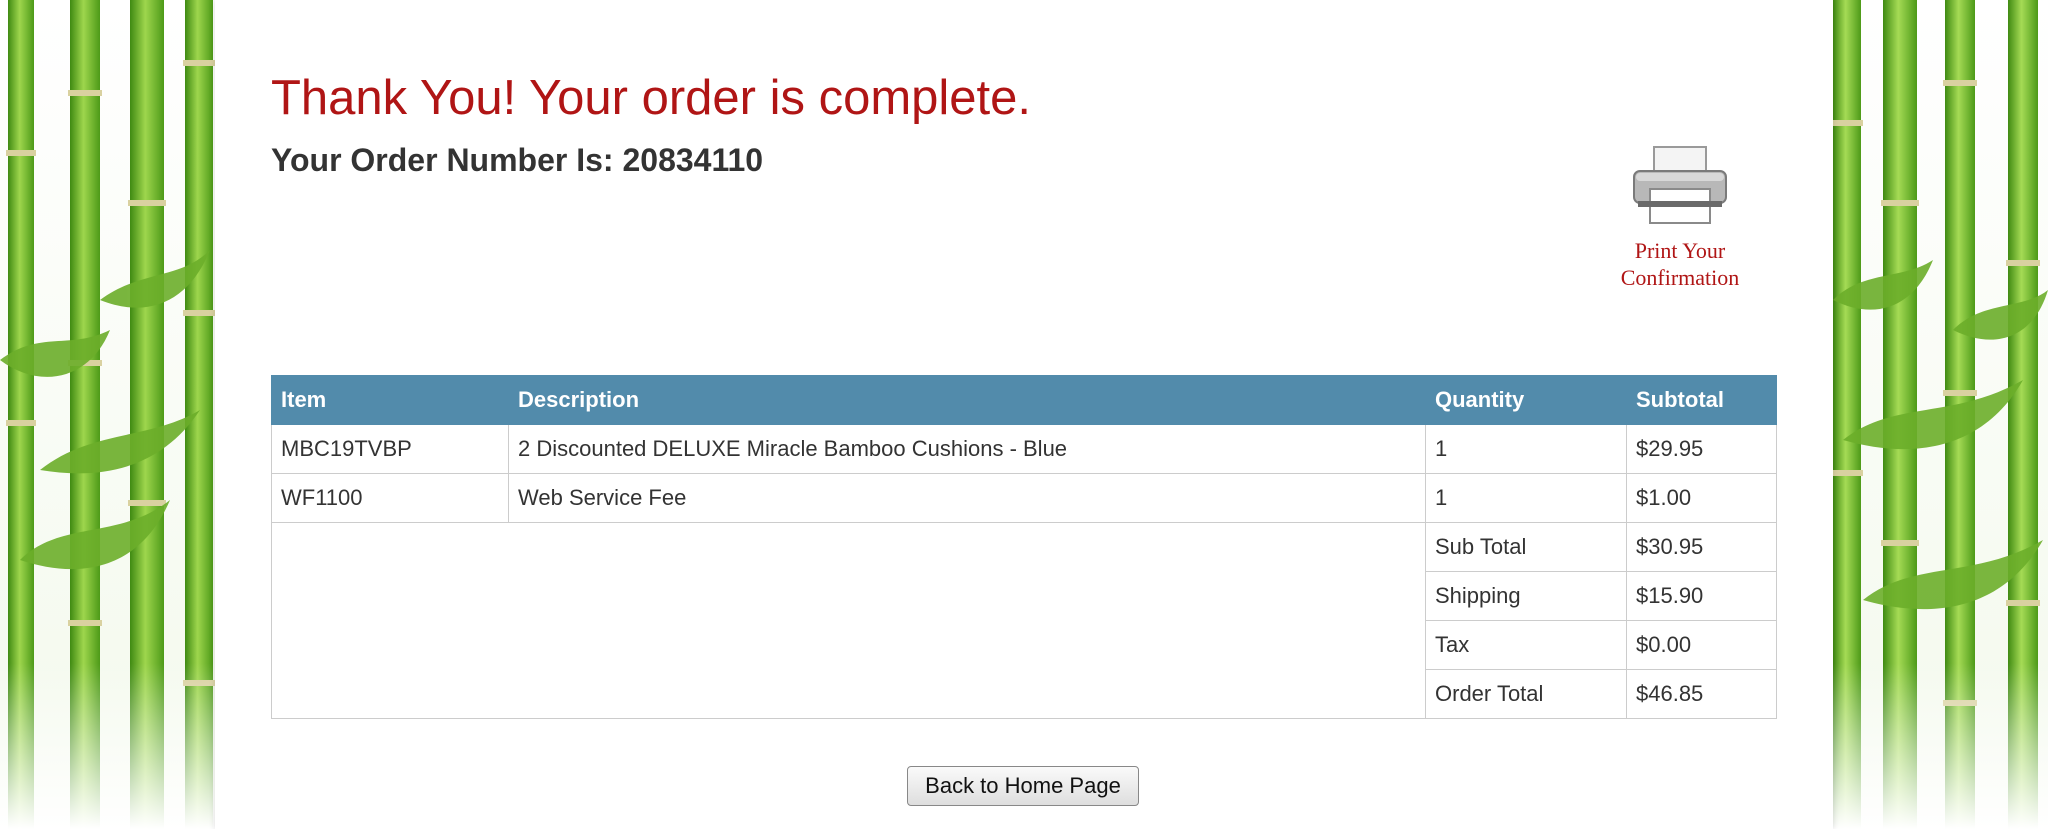 The height and width of the screenshot is (829, 2048). What do you see at coordinates (1526, 400) in the screenshot?
I see `header-quantity: Quantity` at bounding box center [1526, 400].